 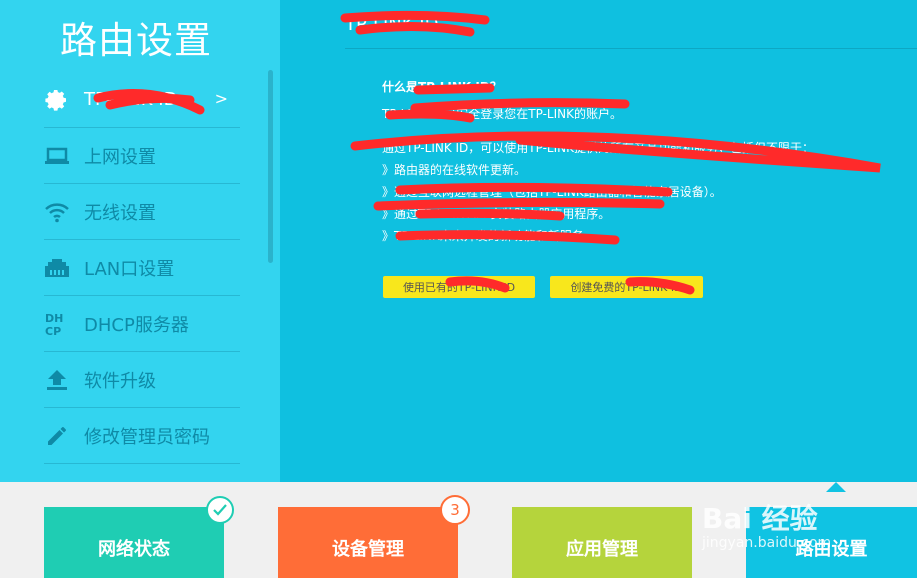 What do you see at coordinates (454, 170) in the screenshot?
I see `feature-line: 》路由器的在线软件更新。` at bounding box center [454, 170].